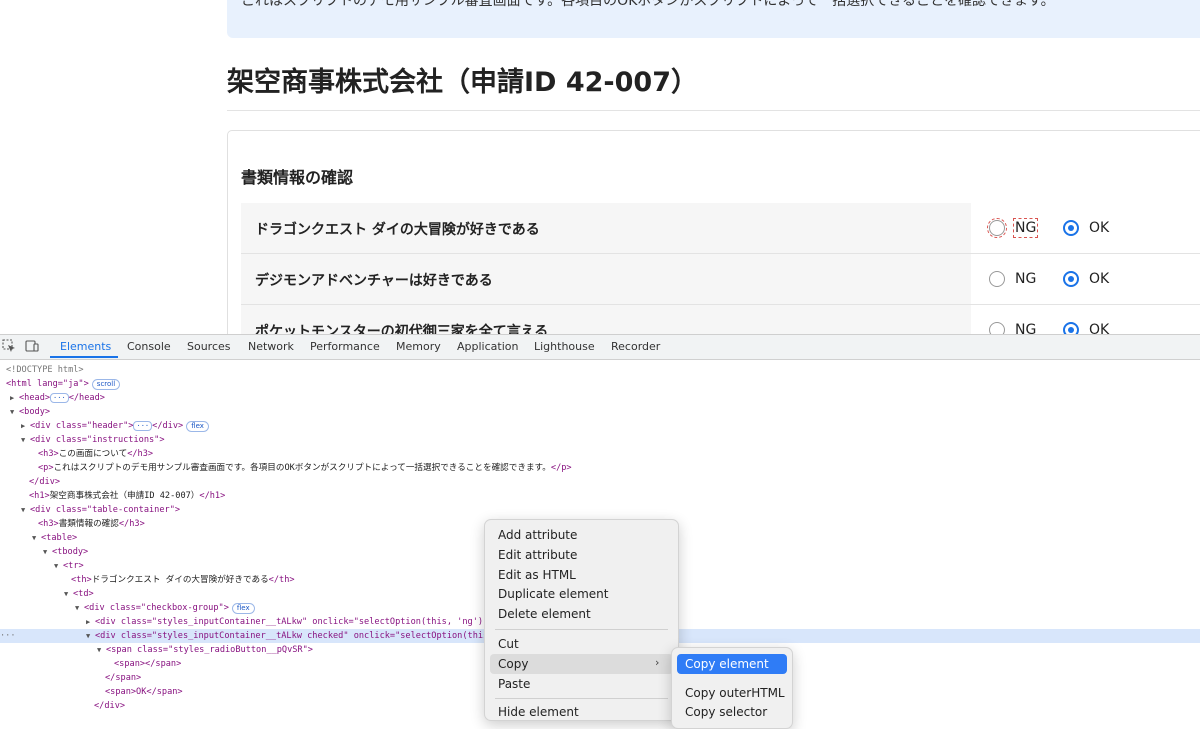  I want to click on scroll-badge: scroll, so click(106, 384).